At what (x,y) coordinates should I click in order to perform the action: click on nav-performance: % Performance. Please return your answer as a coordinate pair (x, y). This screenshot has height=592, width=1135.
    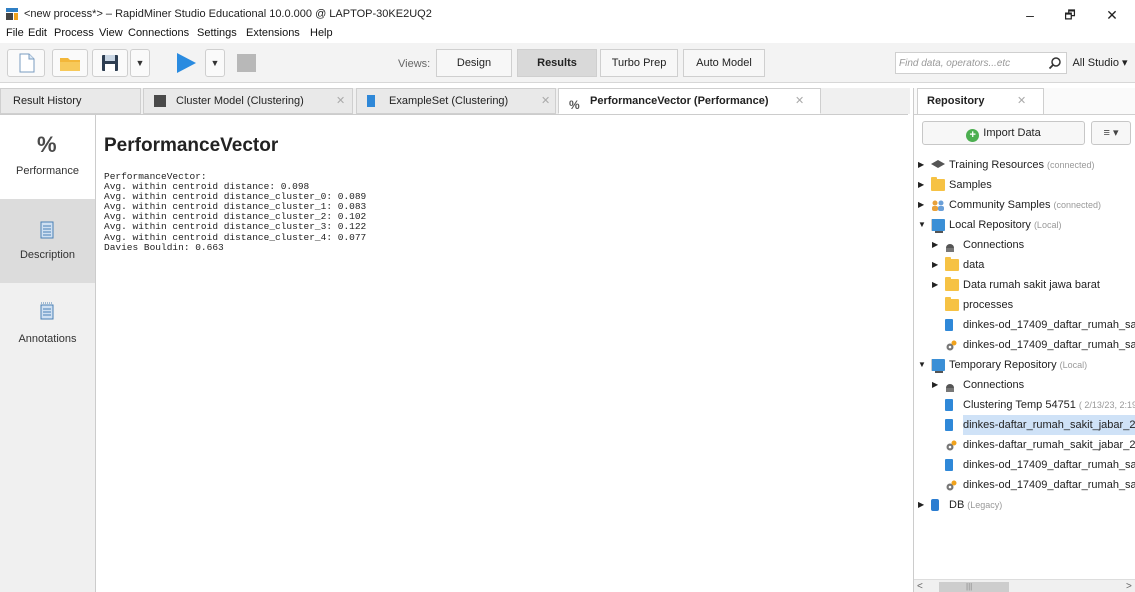
    Looking at the image, I should click on (47, 157).